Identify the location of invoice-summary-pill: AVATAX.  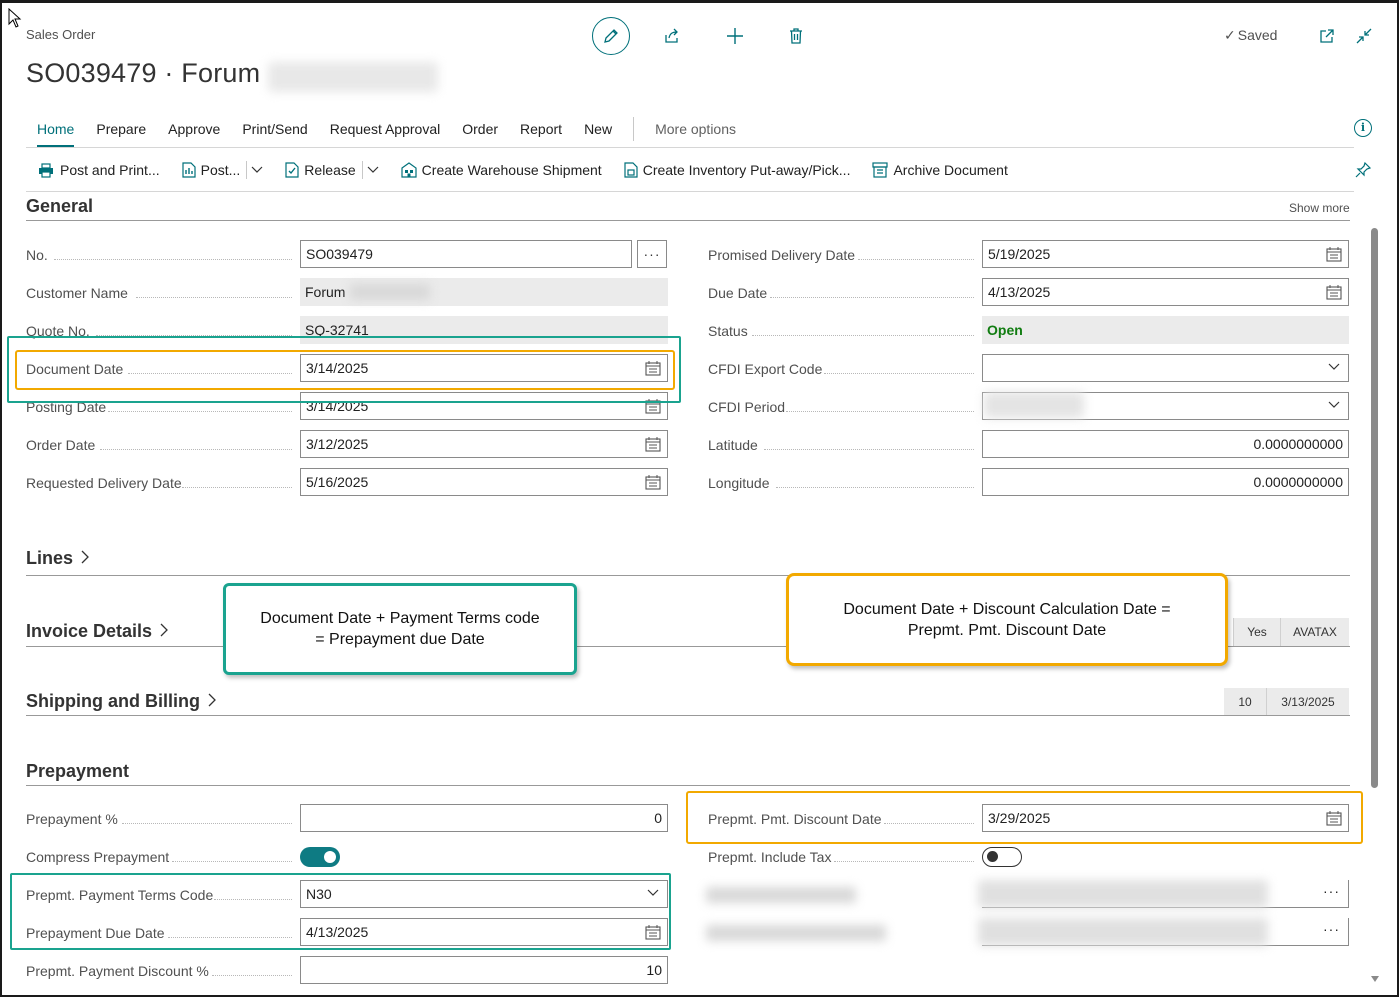
(1314, 632).